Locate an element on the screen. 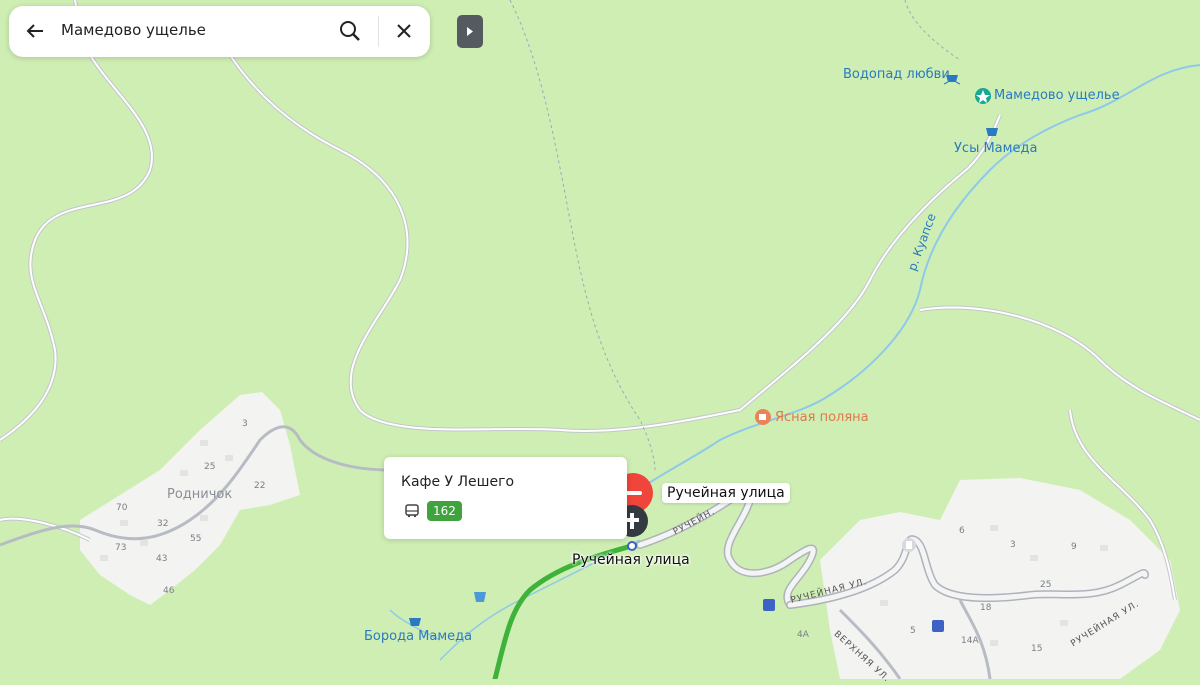 The width and height of the screenshot is (1200, 685). house-number: 4А is located at coordinates (803, 635).